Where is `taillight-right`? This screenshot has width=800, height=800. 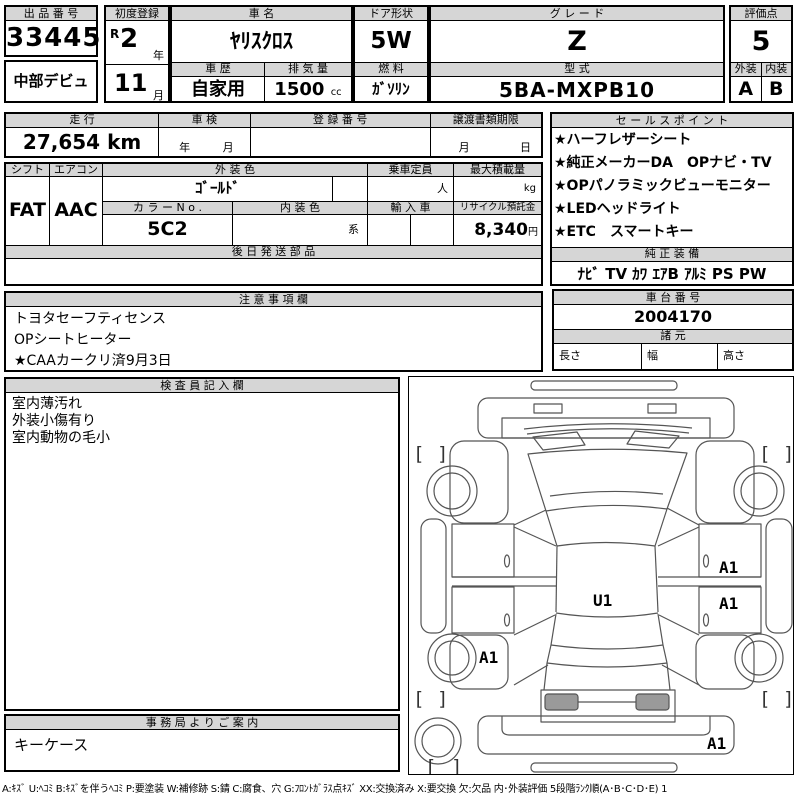
taillight-right is located at coordinates (652, 702).